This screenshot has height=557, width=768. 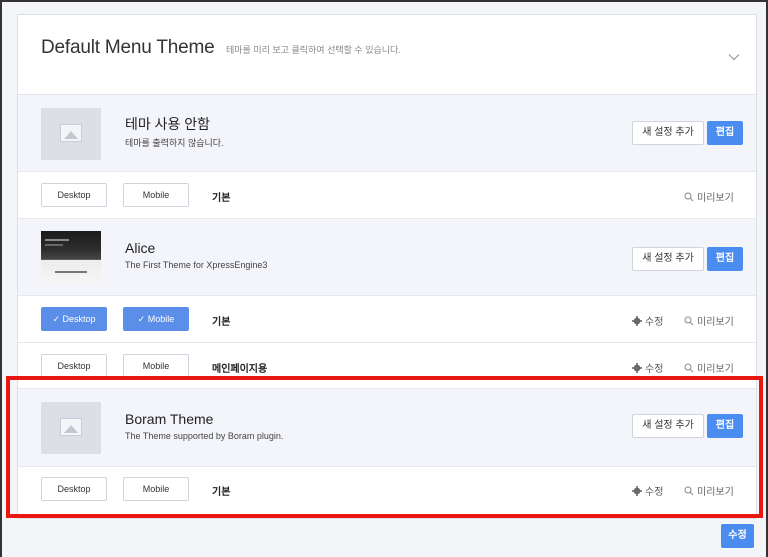 What do you see at coordinates (168, 124) in the screenshot?
I see `theme-name: 테마 사용 안함` at bounding box center [168, 124].